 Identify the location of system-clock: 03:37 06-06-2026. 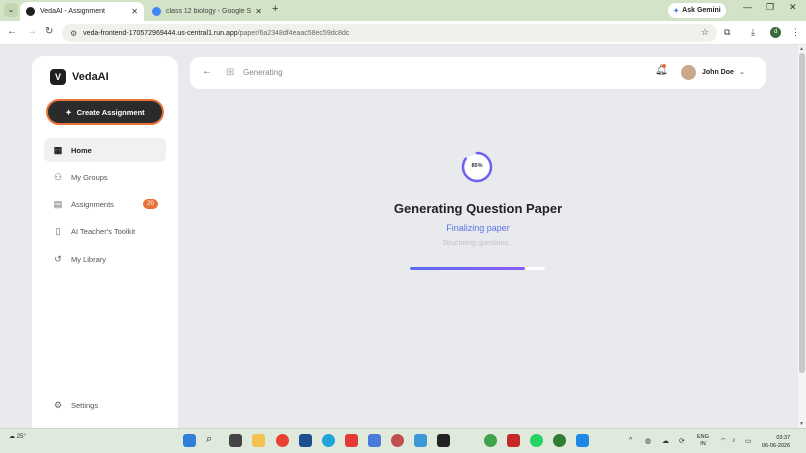
(776, 442).